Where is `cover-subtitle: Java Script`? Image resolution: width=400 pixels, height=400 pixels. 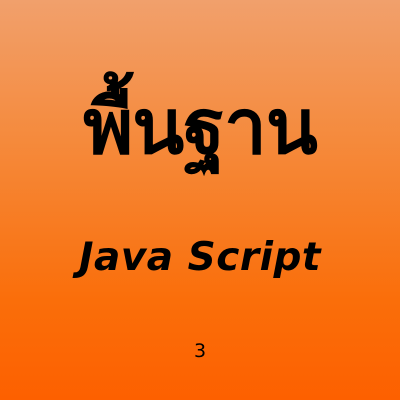 cover-subtitle: Java Script is located at coordinates (199, 257).